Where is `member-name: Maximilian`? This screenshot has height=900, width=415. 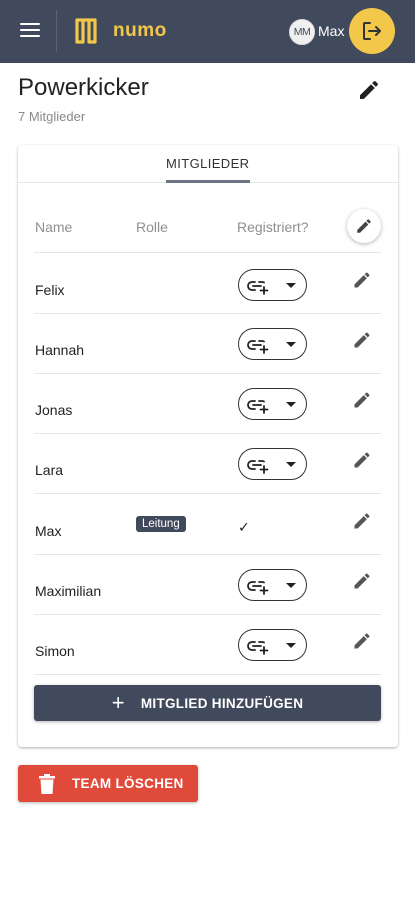 member-name: Maximilian is located at coordinates (68, 591).